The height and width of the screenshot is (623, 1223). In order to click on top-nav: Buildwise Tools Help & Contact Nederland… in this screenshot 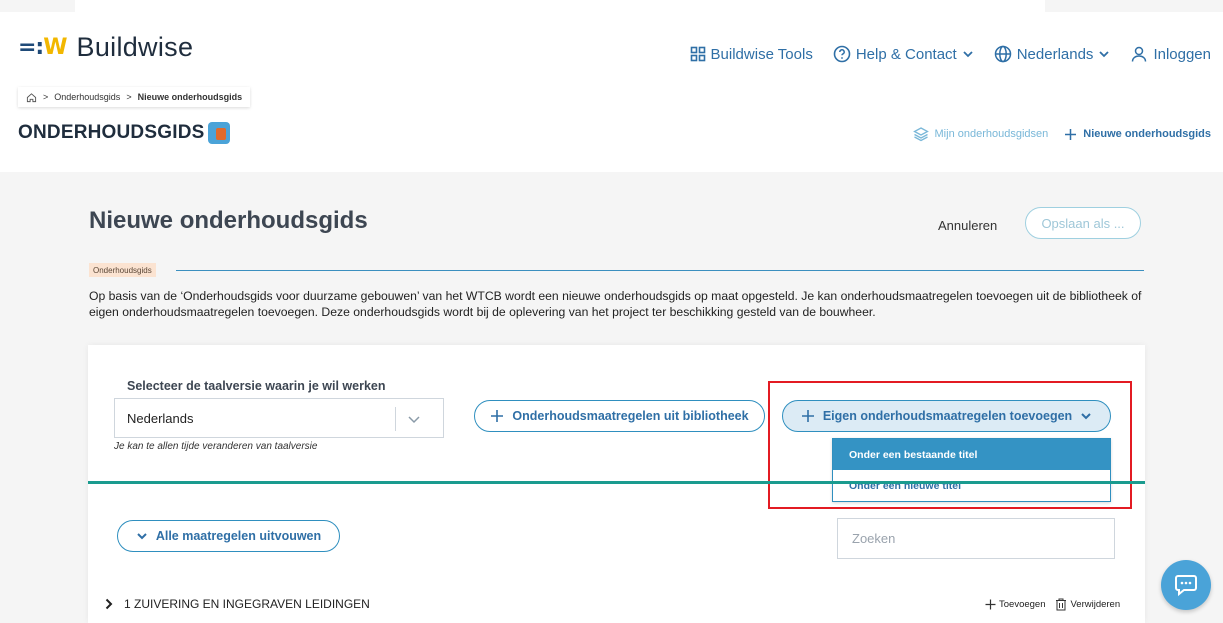, I will do `click(950, 54)`.